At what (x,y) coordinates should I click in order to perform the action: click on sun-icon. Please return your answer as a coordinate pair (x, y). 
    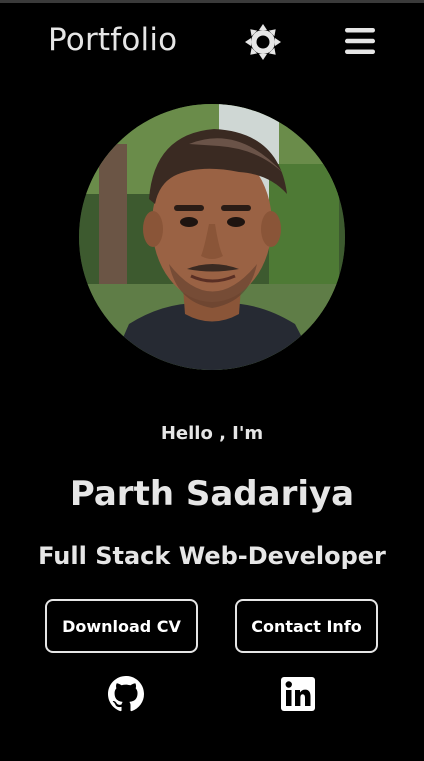
    Looking at the image, I should click on (263, 44).